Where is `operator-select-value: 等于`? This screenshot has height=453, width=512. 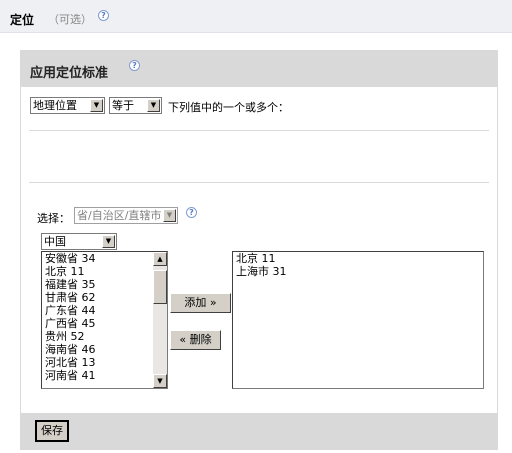 operator-select-value: 等于 is located at coordinates (123, 105).